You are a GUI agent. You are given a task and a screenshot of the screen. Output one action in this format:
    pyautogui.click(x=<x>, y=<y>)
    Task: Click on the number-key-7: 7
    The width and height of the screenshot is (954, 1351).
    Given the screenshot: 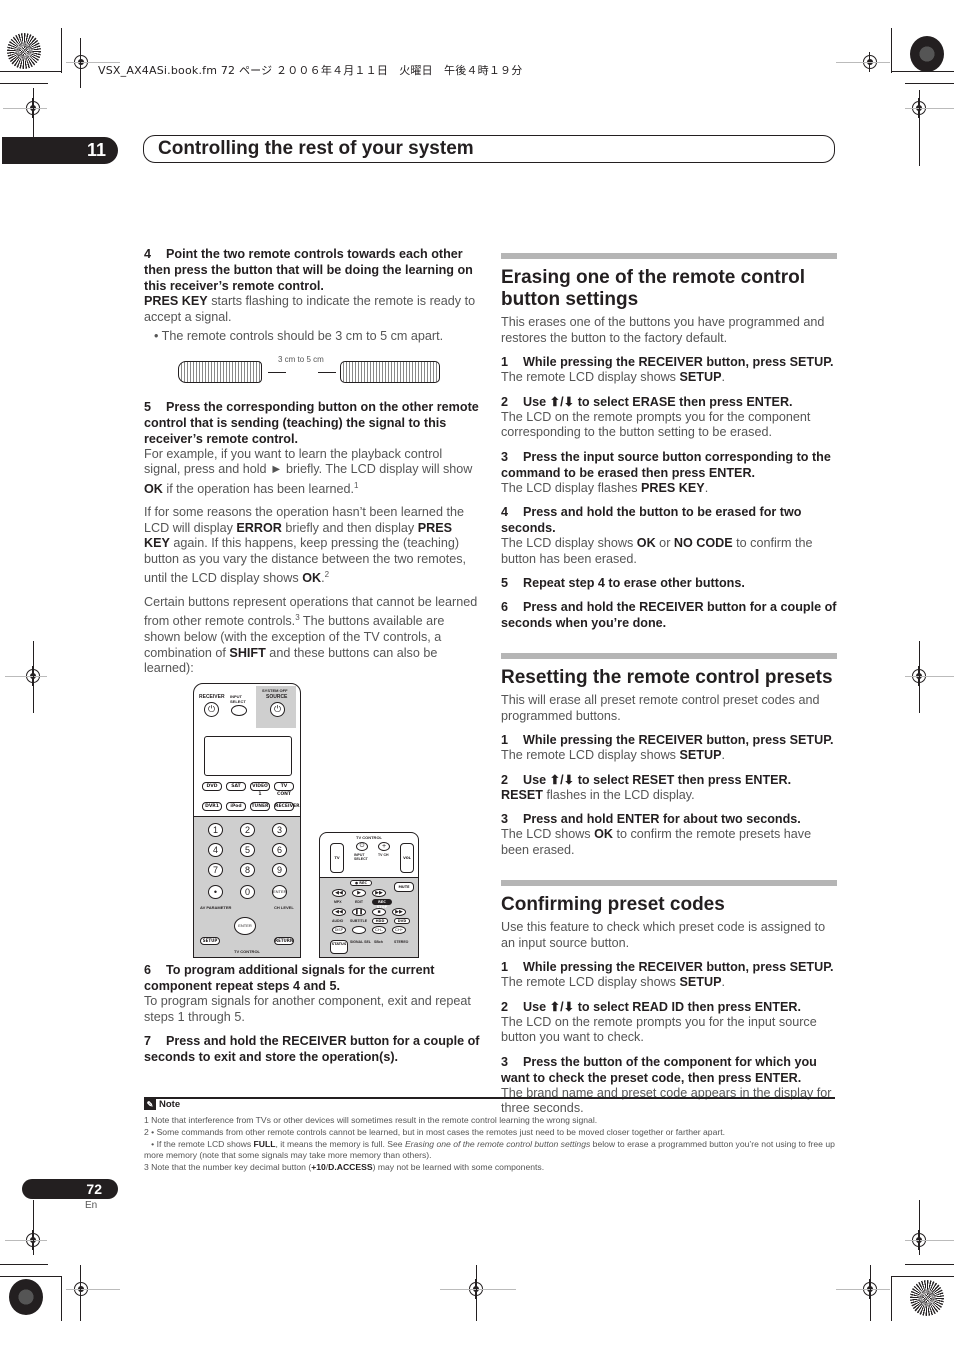 What is the action you would take?
    pyautogui.click(x=215, y=870)
    